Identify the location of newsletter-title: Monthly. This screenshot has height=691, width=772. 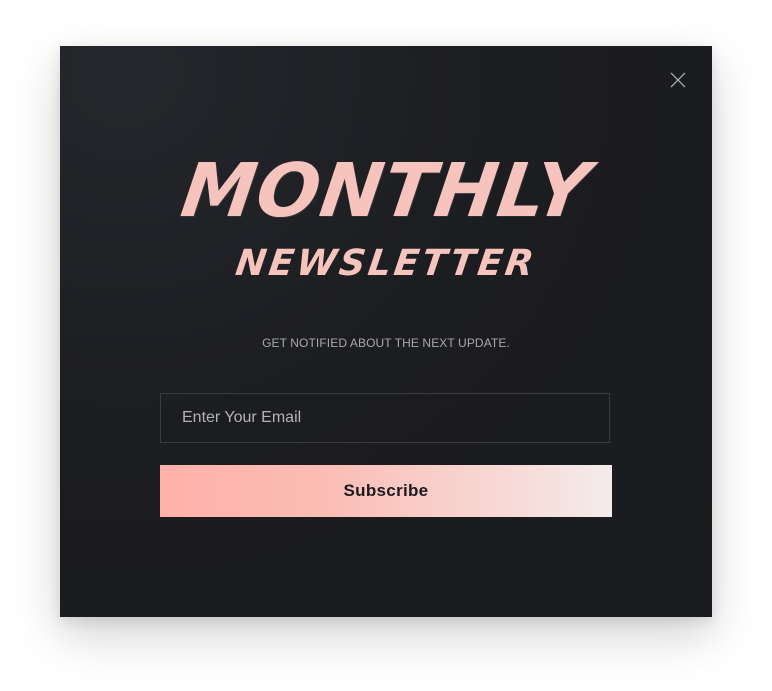
(386, 191).